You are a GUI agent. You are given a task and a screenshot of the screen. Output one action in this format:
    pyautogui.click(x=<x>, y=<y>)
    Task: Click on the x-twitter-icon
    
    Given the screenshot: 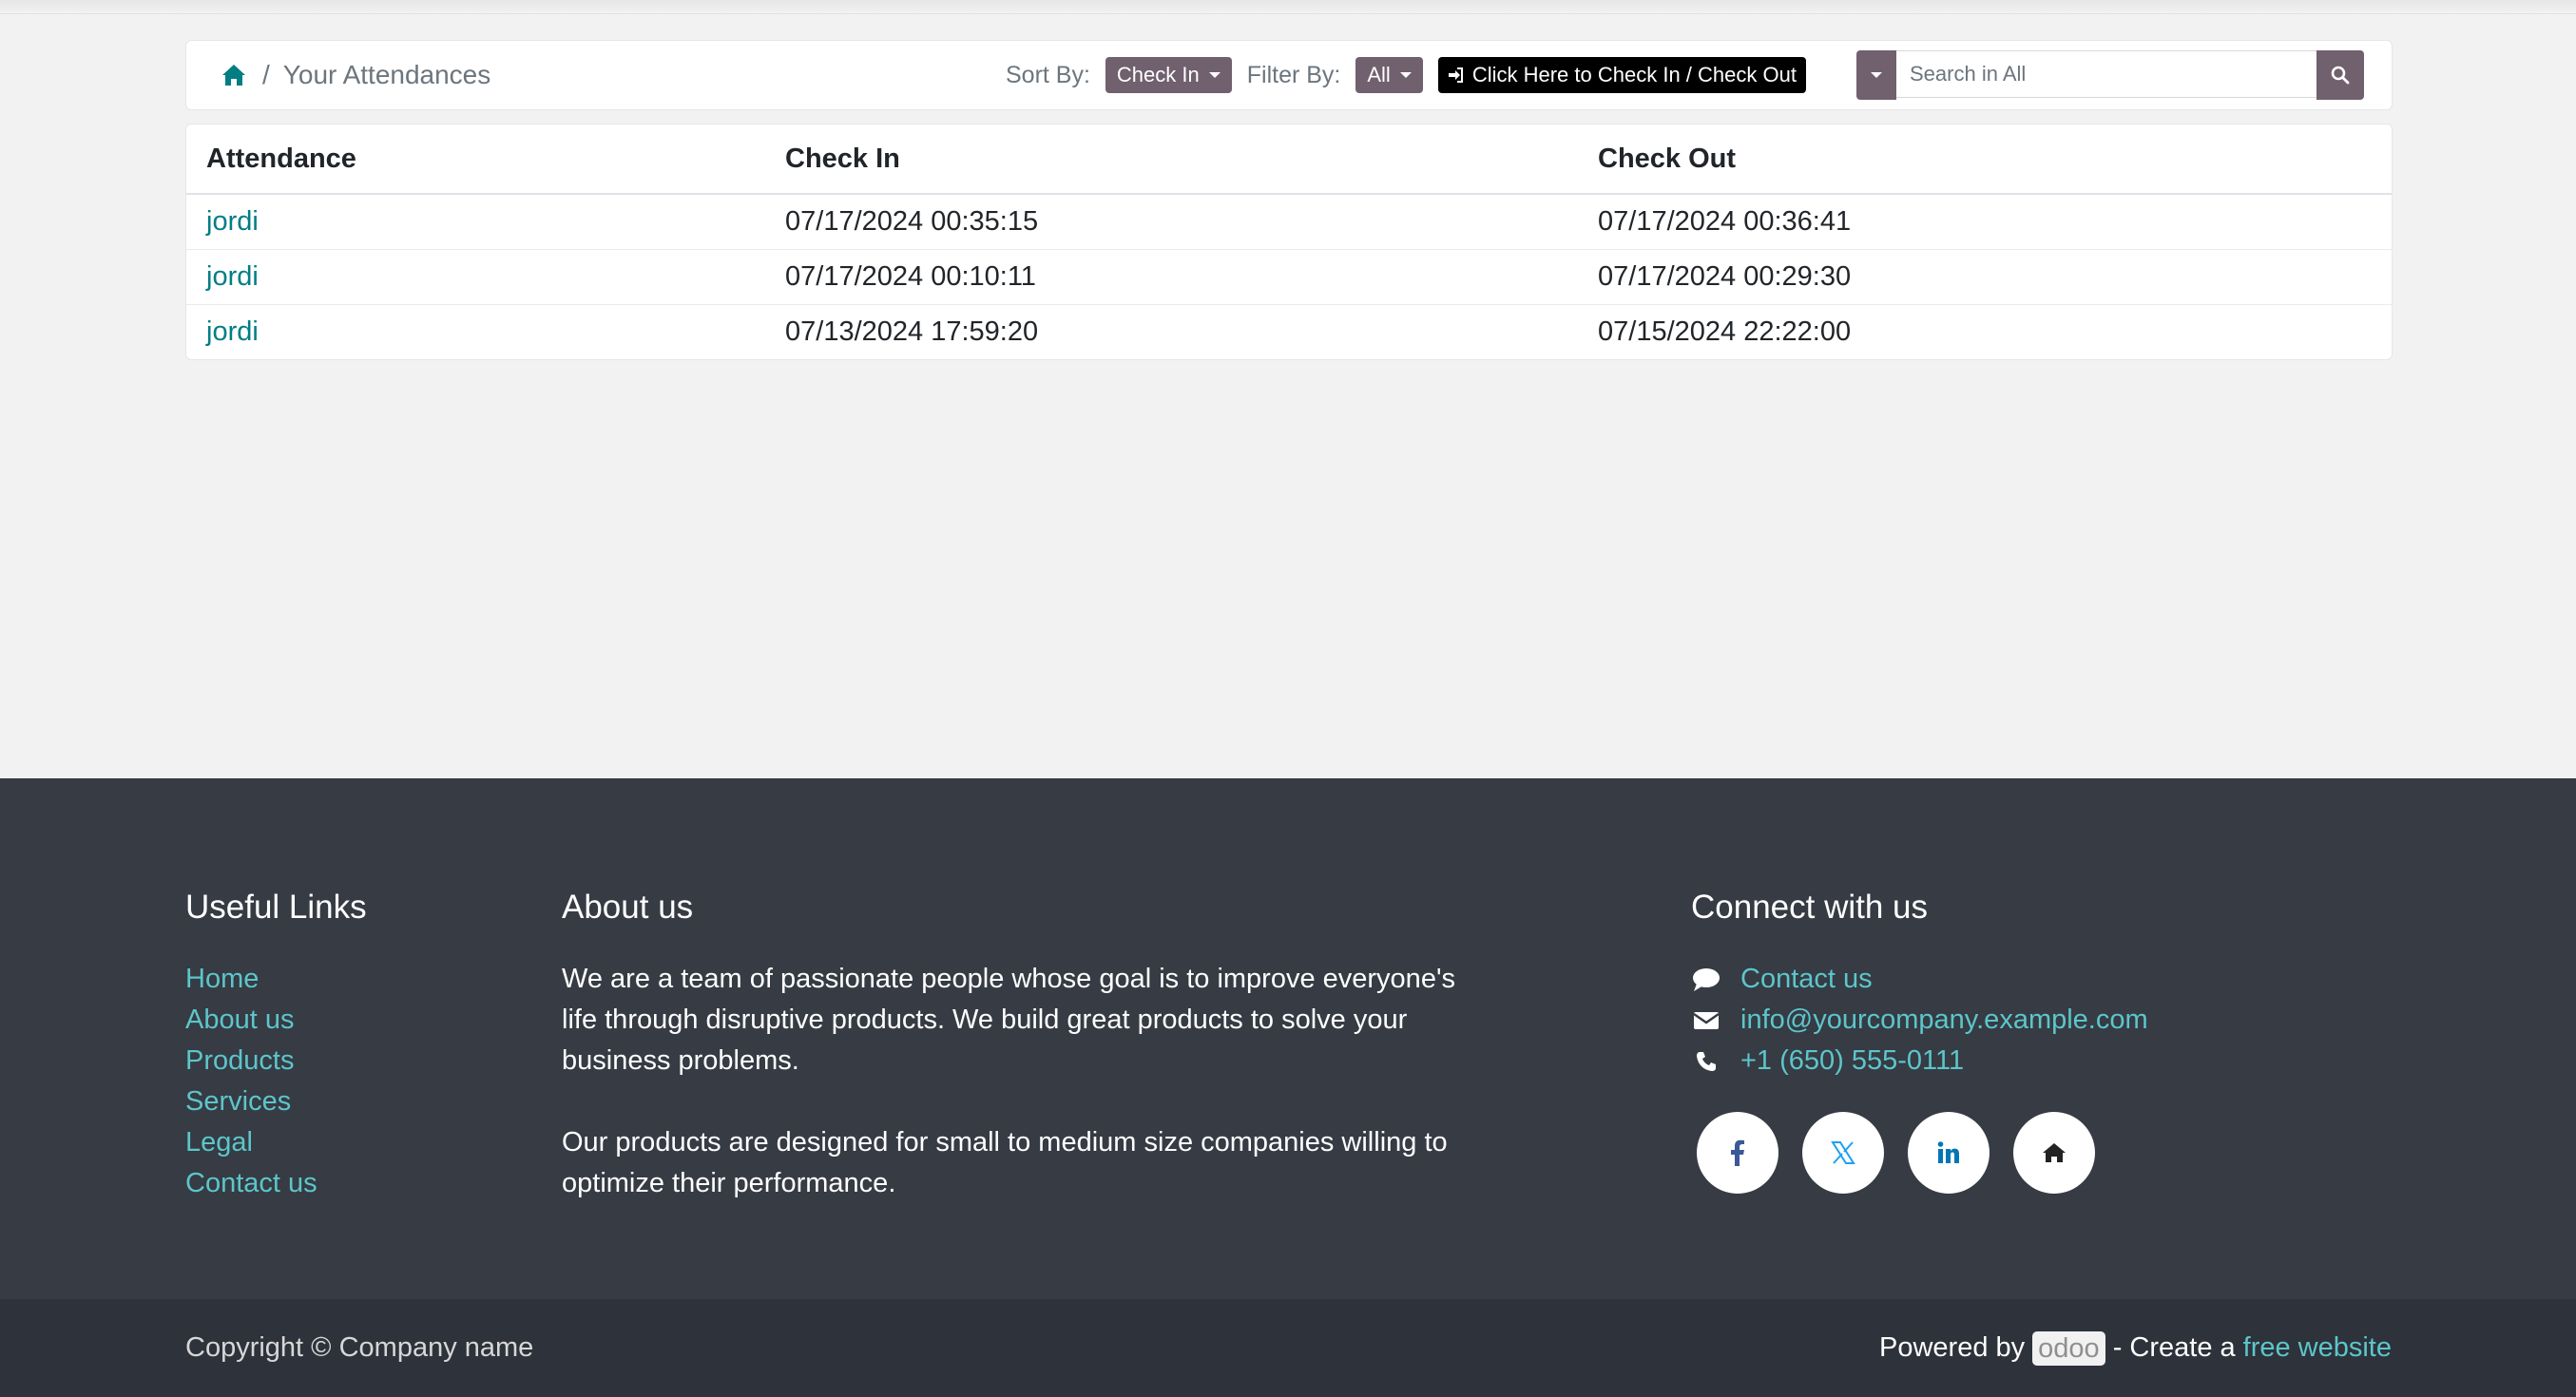 What is the action you would take?
    pyautogui.click(x=1843, y=1153)
    